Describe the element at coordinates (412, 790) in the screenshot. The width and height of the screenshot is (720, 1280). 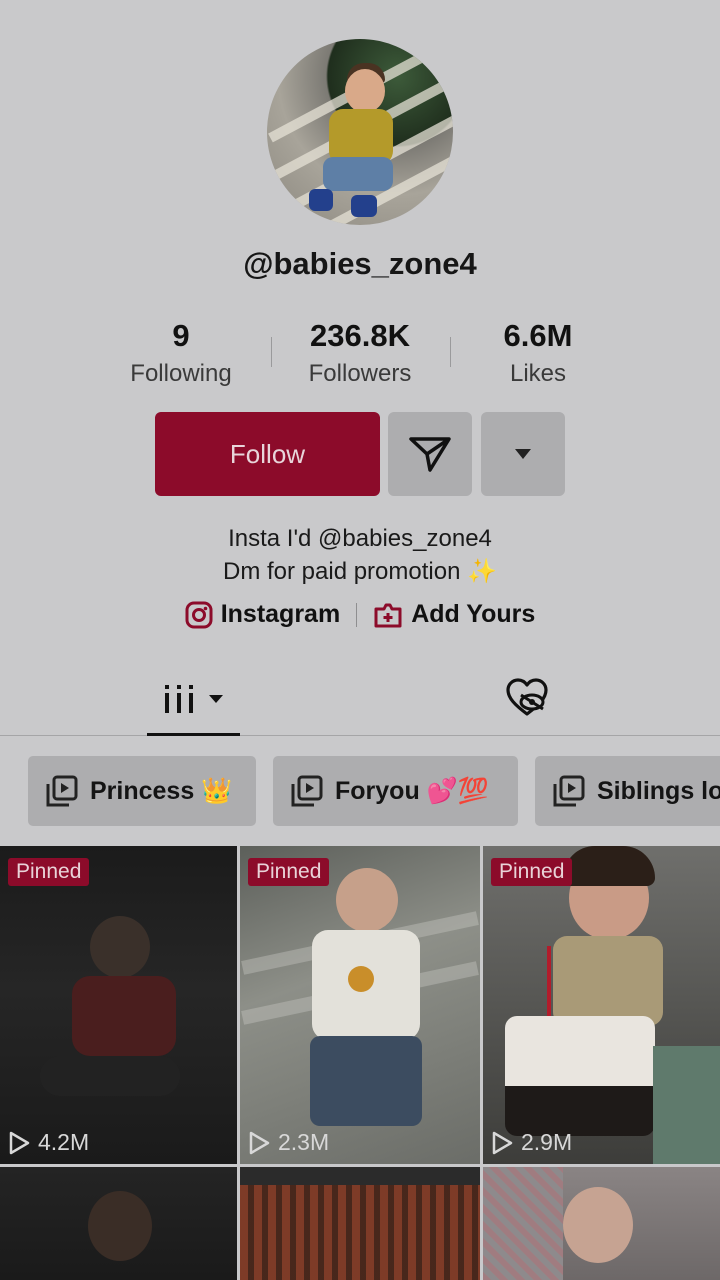
I see `playlist-label: Foryou 💕💯` at that location.